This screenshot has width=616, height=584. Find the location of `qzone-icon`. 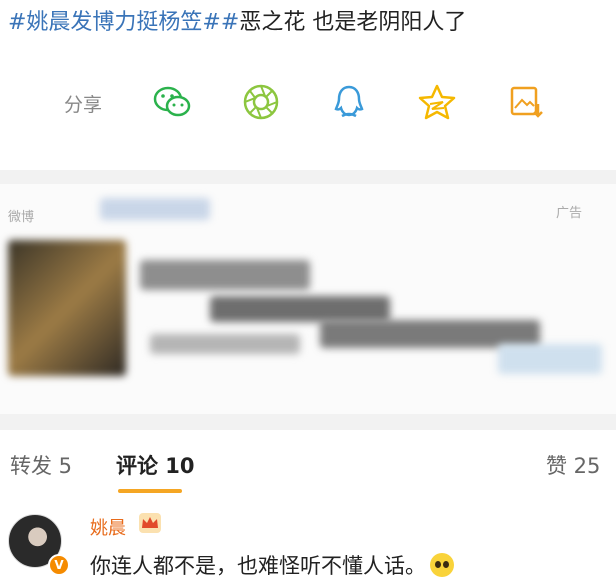

qzone-icon is located at coordinates (437, 102).